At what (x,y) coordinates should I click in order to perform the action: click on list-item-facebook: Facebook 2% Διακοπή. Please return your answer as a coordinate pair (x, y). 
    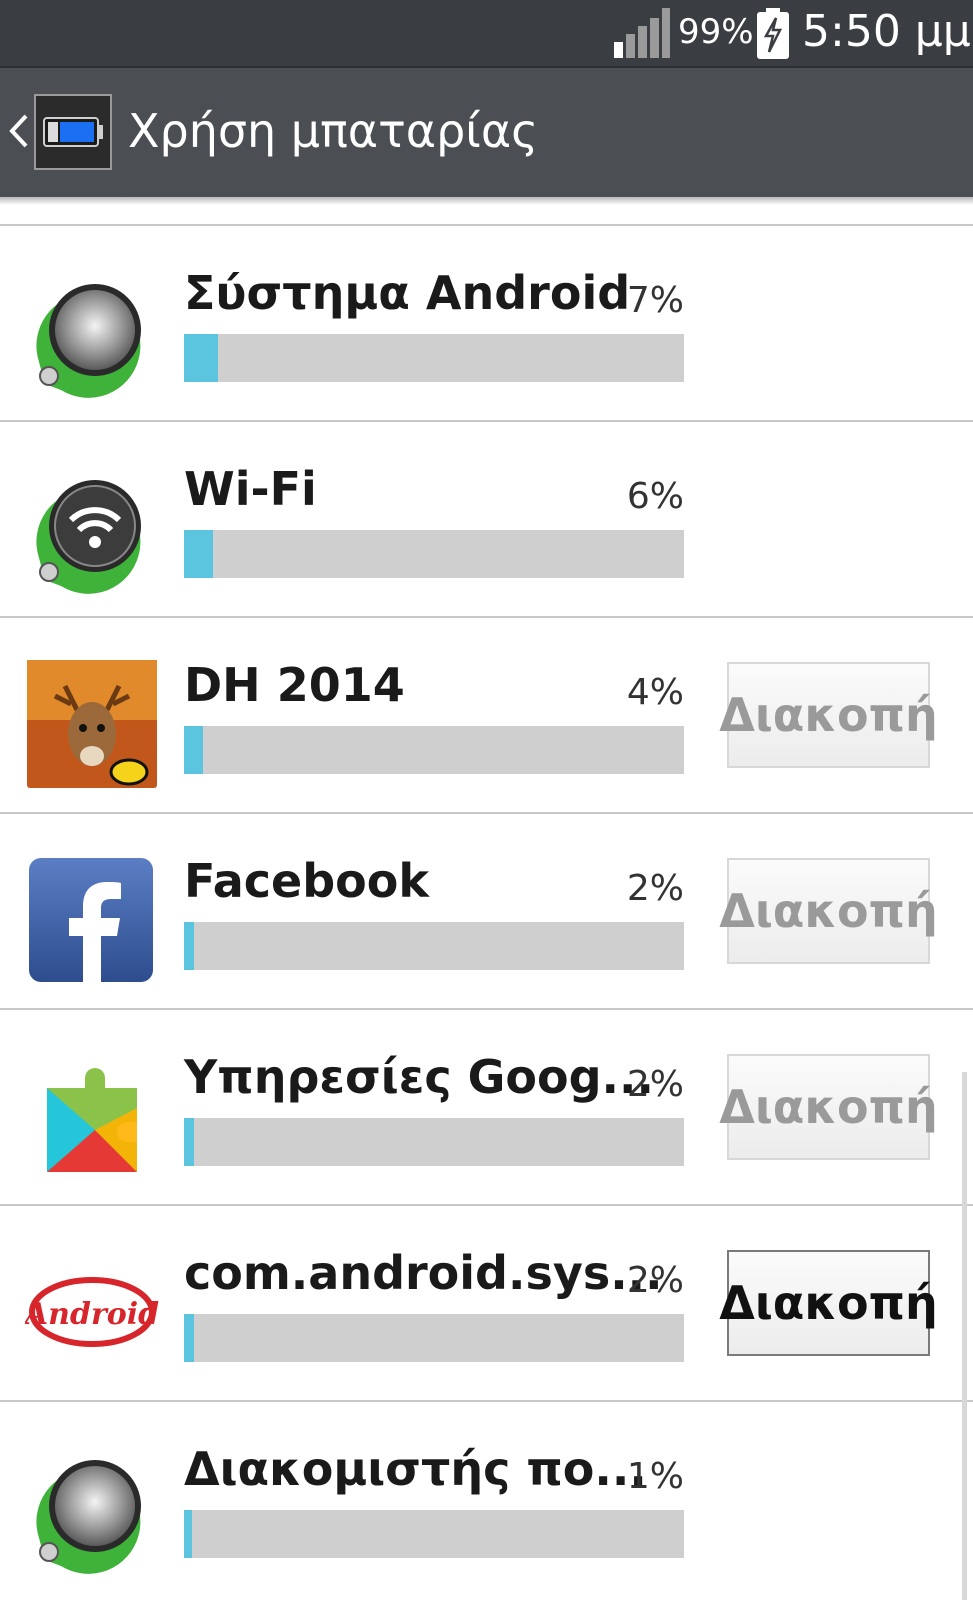
    Looking at the image, I should click on (486, 911).